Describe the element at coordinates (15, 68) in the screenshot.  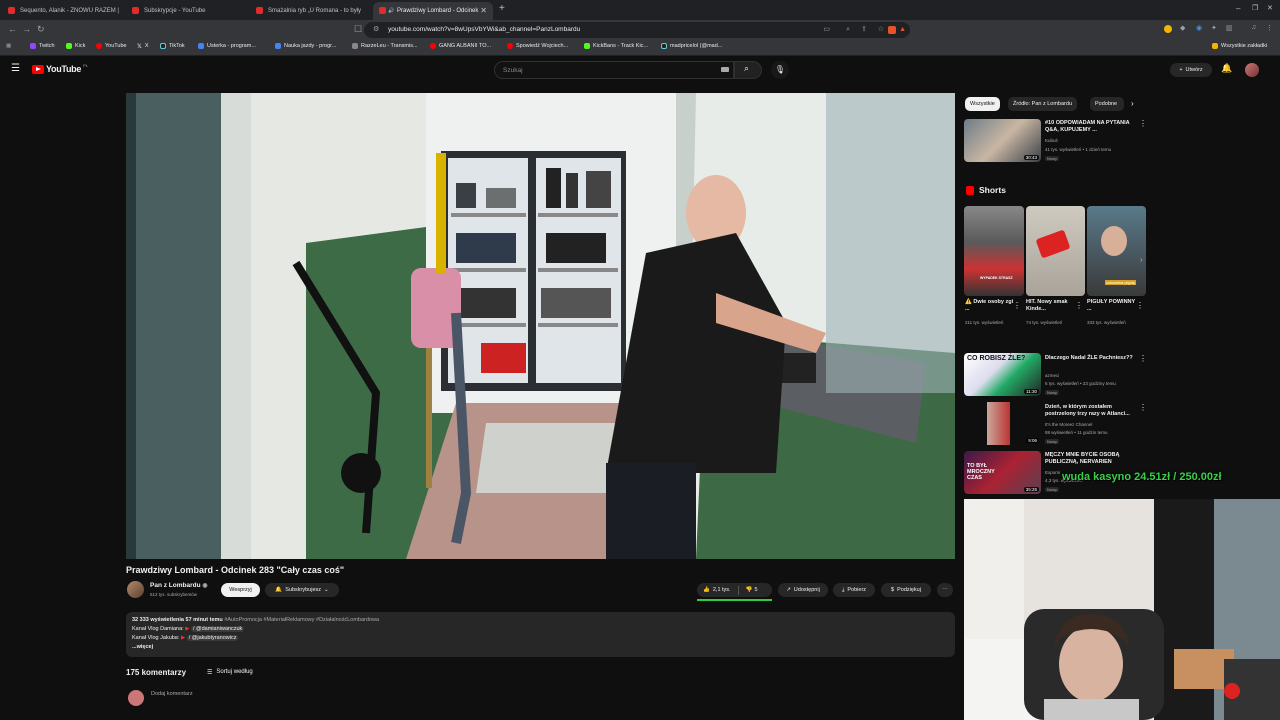
I see `hamburger-menu-icon: ☰` at that location.